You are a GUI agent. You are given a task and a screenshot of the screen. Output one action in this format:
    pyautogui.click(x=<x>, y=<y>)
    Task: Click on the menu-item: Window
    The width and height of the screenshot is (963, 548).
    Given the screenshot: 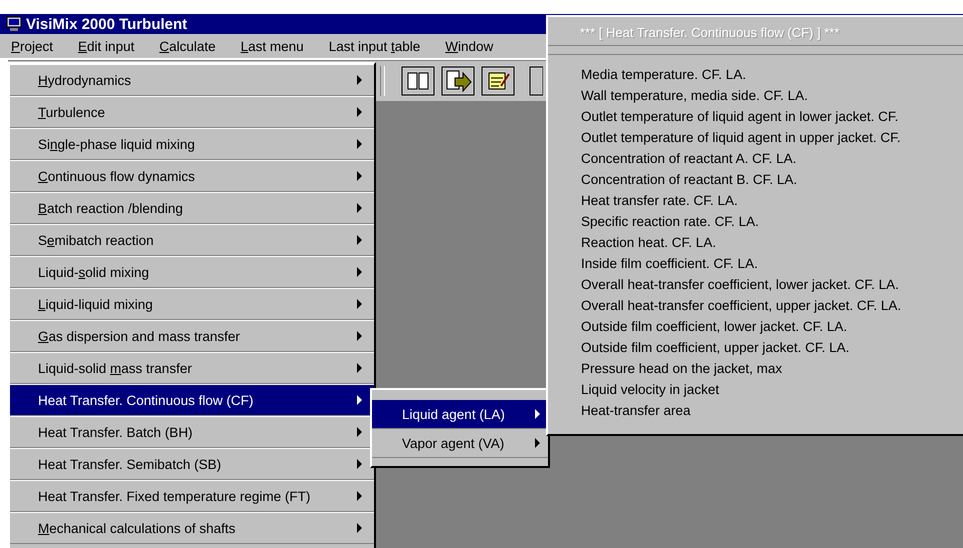 What is the action you would take?
    pyautogui.click(x=469, y=46)
    